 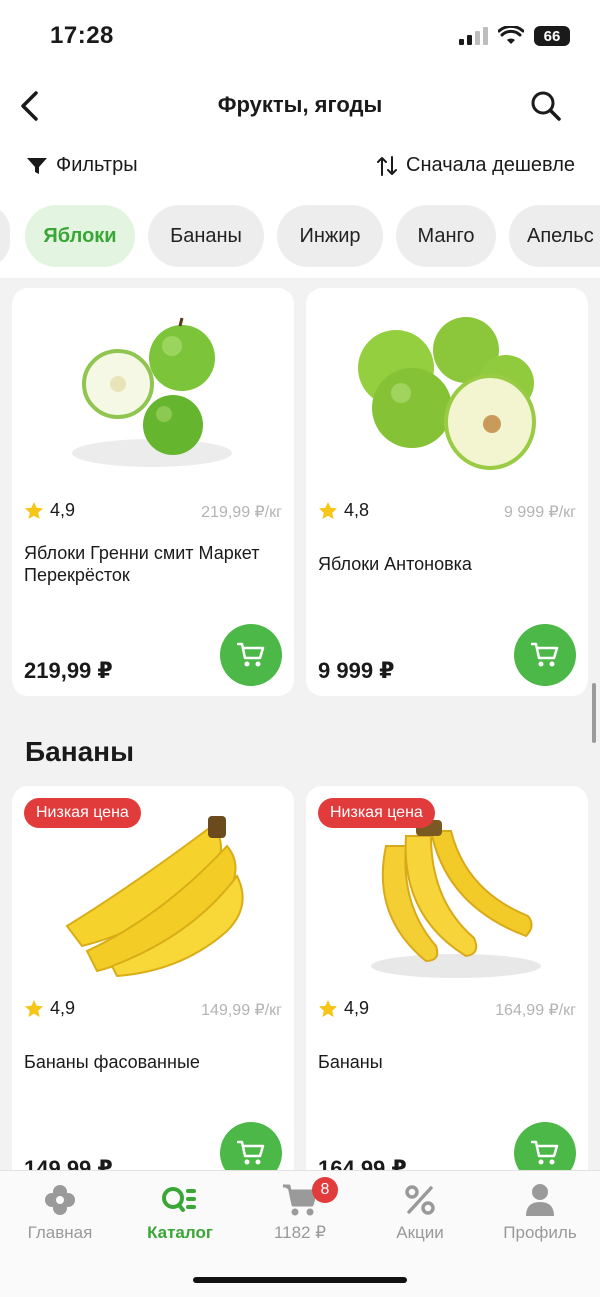 What do you see at coordinates (447, 492) in the screenshot?
I see `product-card: 4,8 9 999 ₽/кг Яблоки Антоновка 9 999 ₽` at bounding box center [447, 492].